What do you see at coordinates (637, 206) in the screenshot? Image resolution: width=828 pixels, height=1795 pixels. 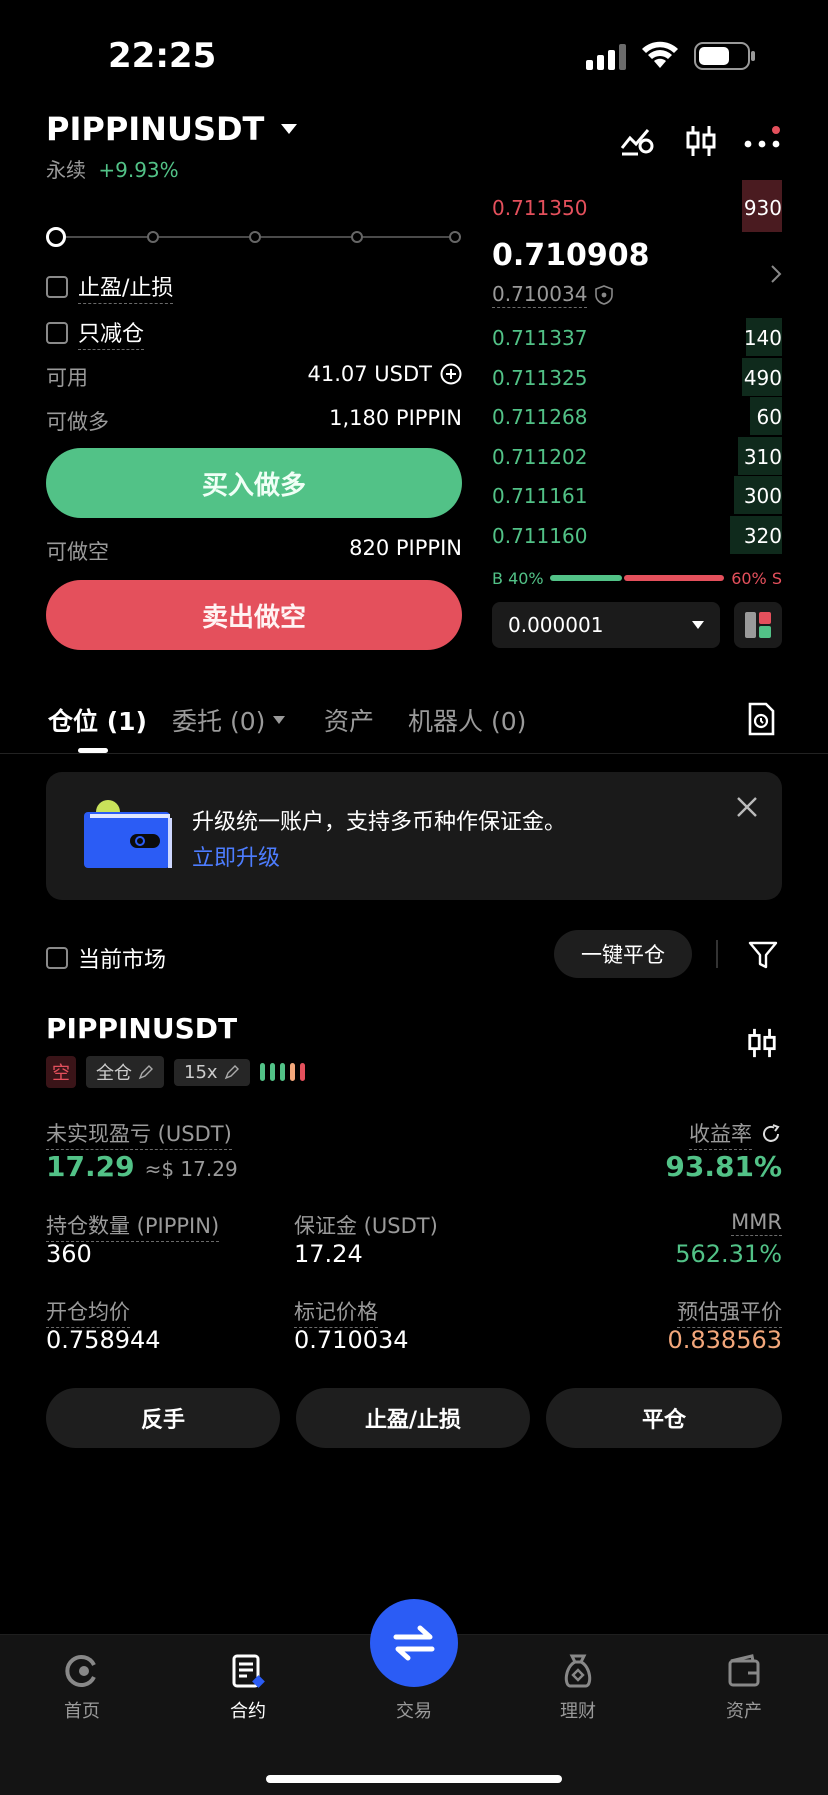 I see `ask-row: 0.711350 930` at bounding box center [637, 206].